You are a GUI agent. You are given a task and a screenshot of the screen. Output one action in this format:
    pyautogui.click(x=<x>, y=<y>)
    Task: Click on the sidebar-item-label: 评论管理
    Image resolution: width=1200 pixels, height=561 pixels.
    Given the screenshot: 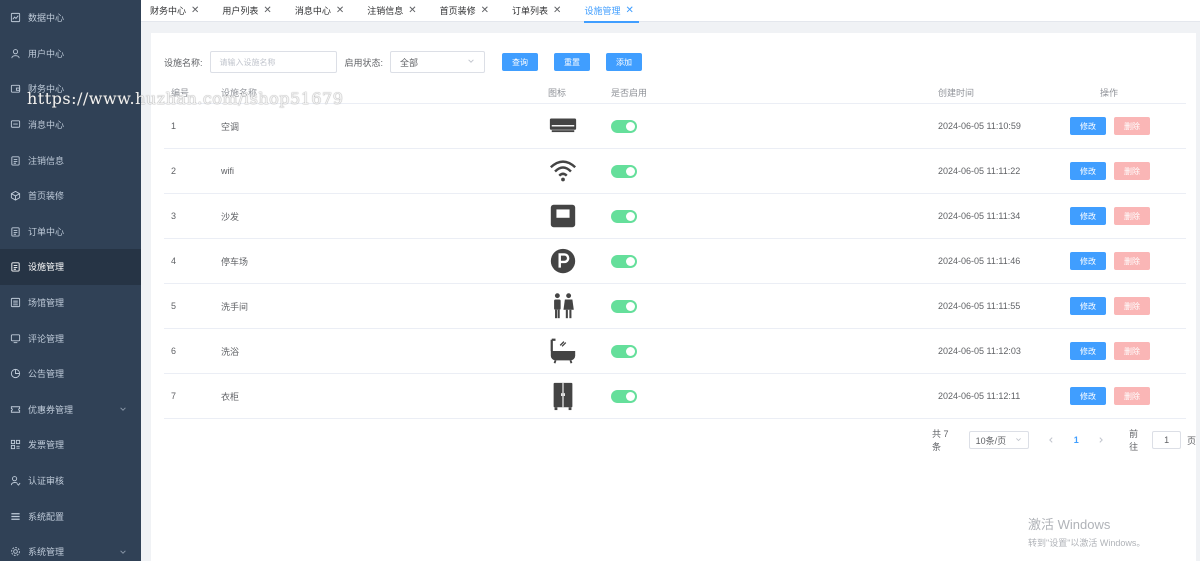 What is the action you would take?
    pyautogui.click(x=46, y=338)
    